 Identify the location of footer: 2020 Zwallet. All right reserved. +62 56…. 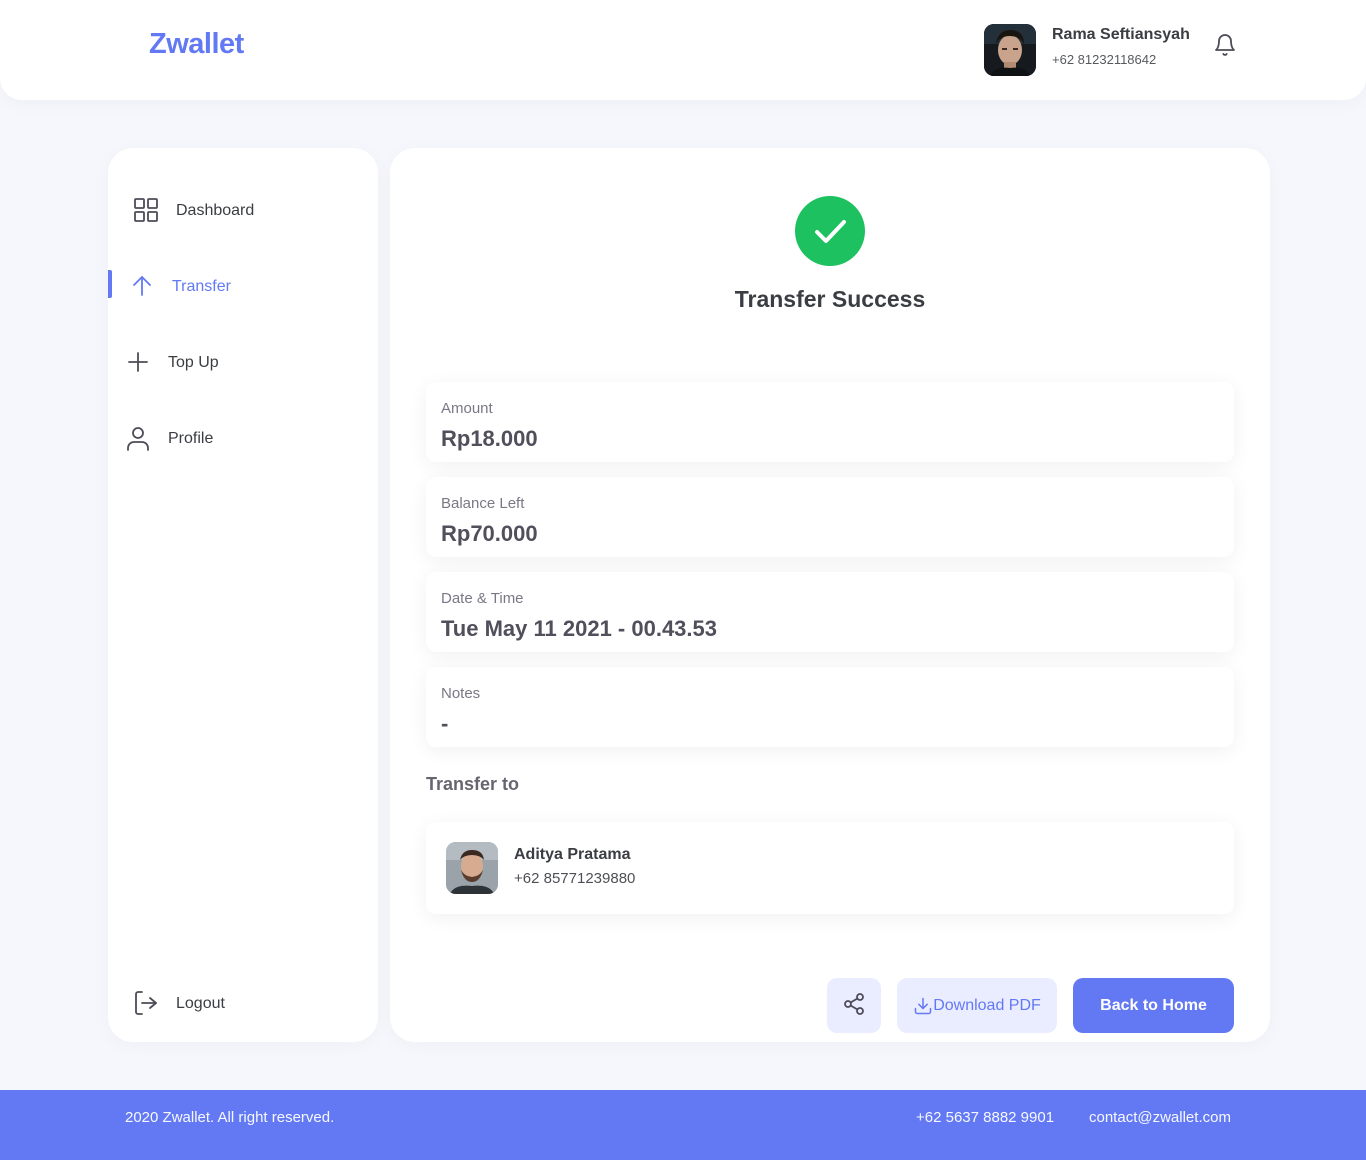
(683, 1125).